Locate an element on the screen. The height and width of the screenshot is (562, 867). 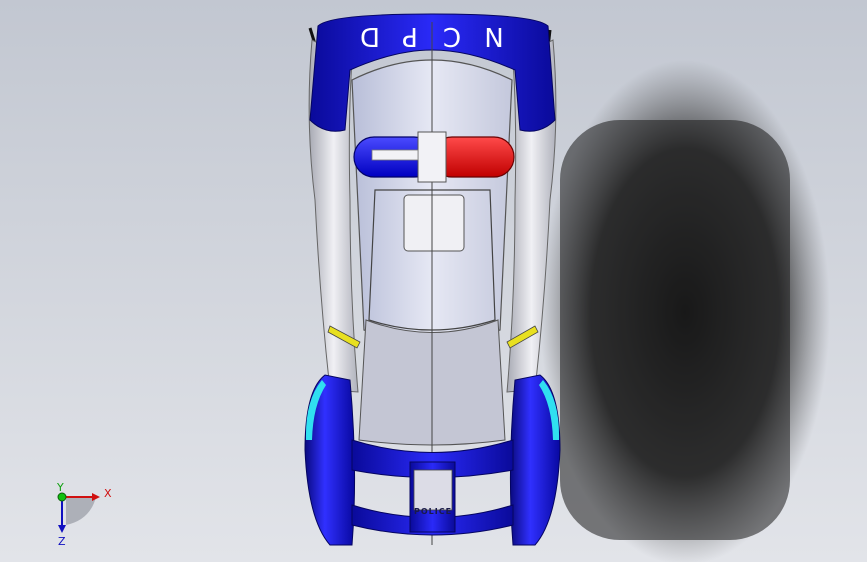
light-bar-center is located at coordinates (432, 157).